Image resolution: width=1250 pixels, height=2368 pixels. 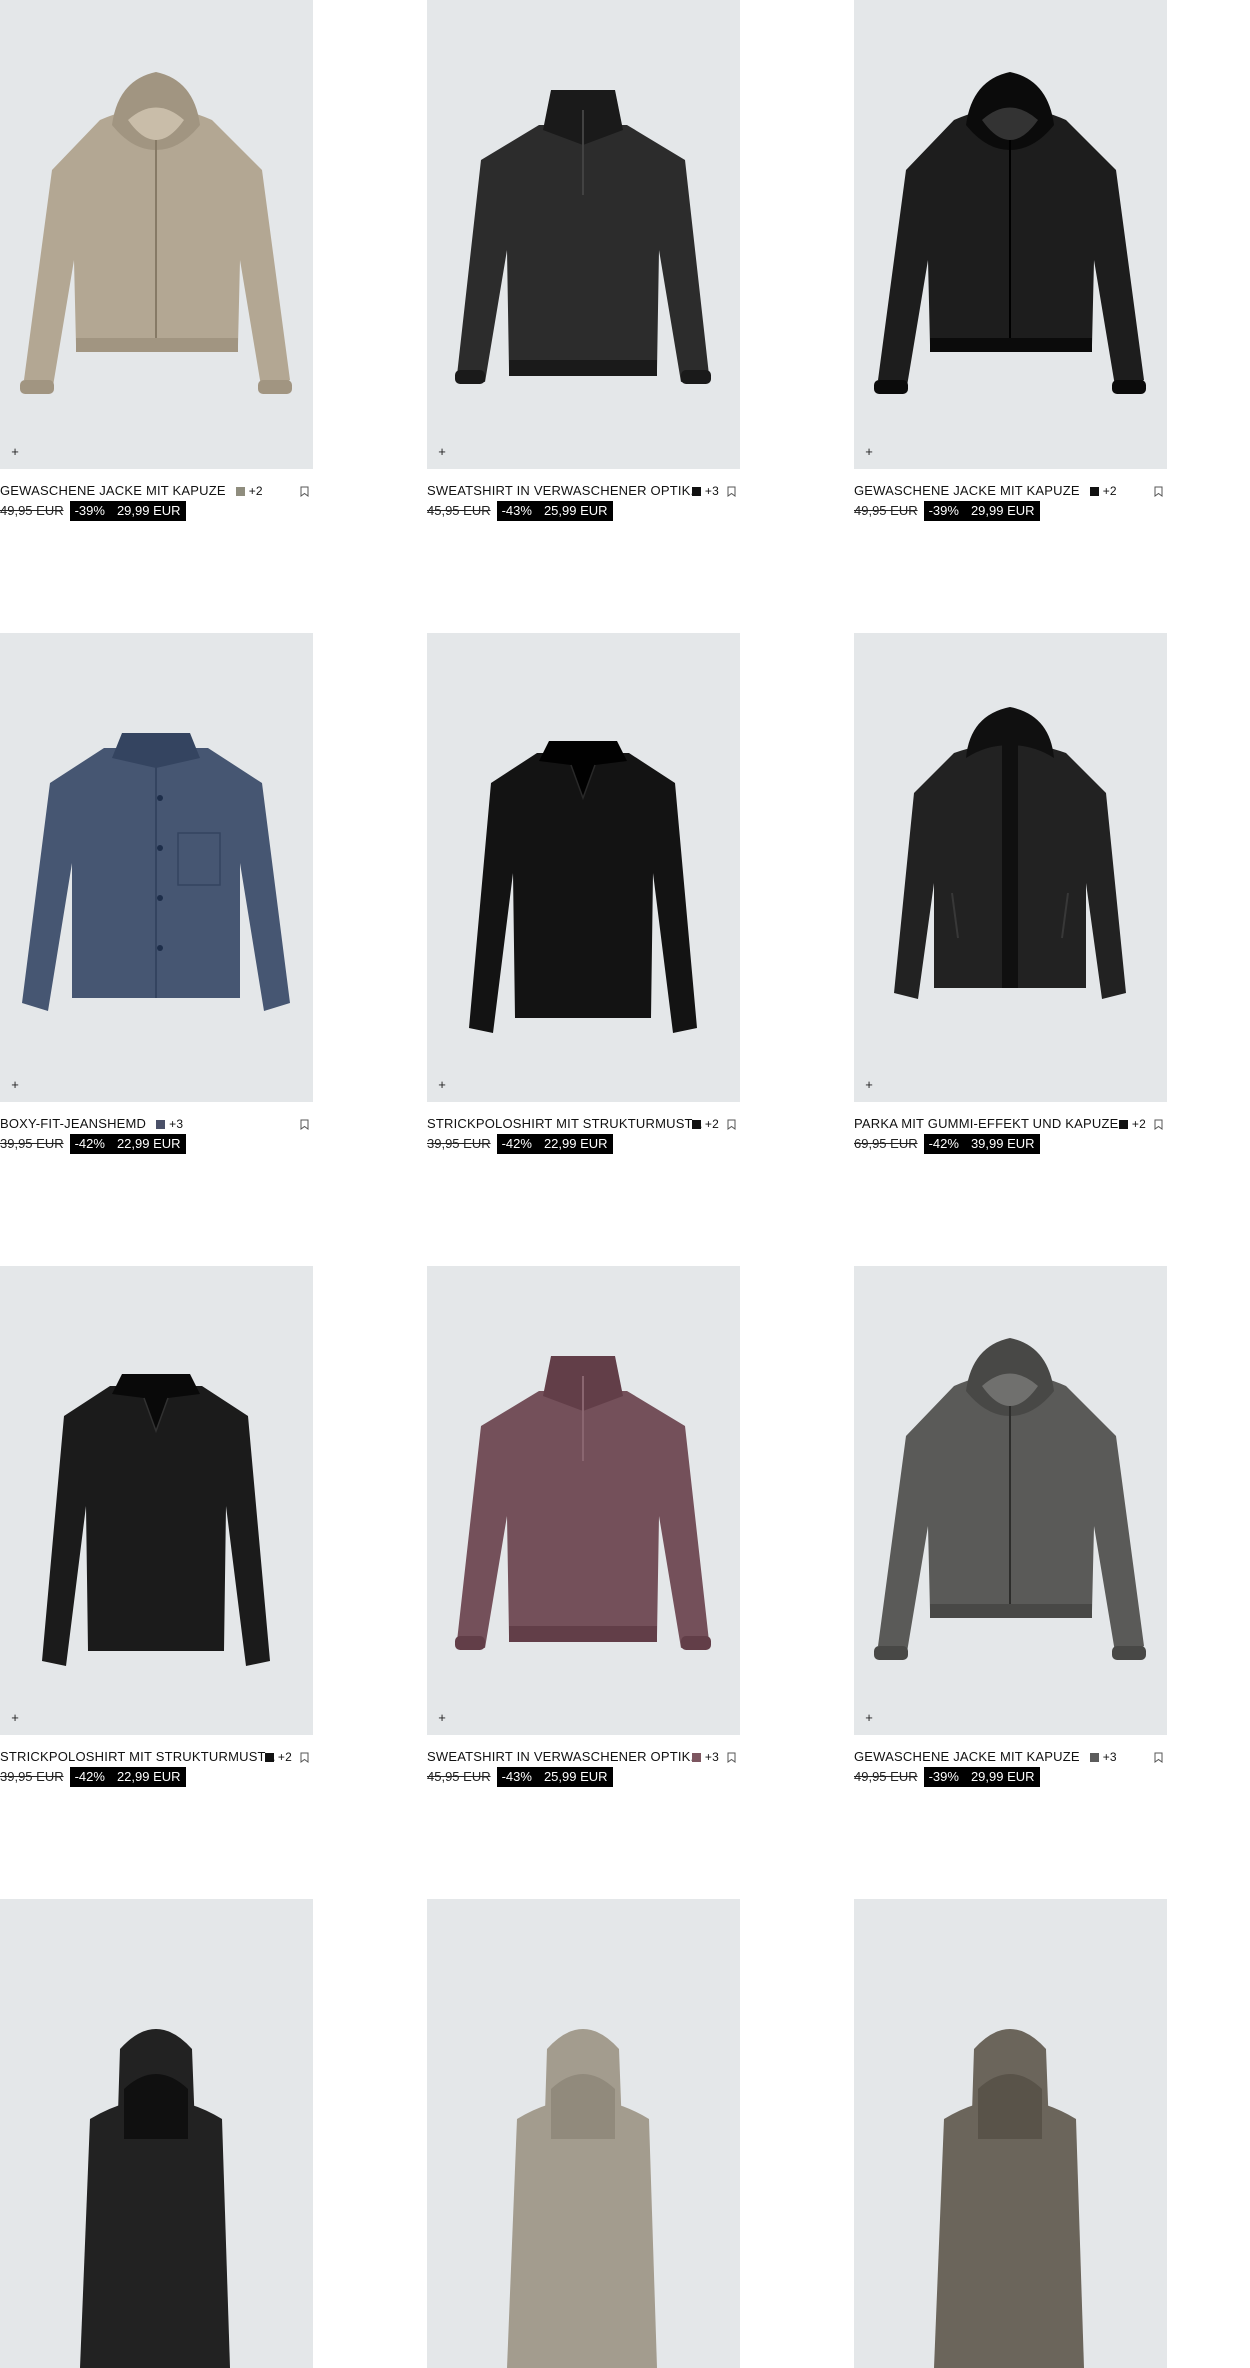 What do you see at coordinates (89, 1776) in the screenshot?
I see `discount-percent: -42%` at bounding box center [89, 1776].